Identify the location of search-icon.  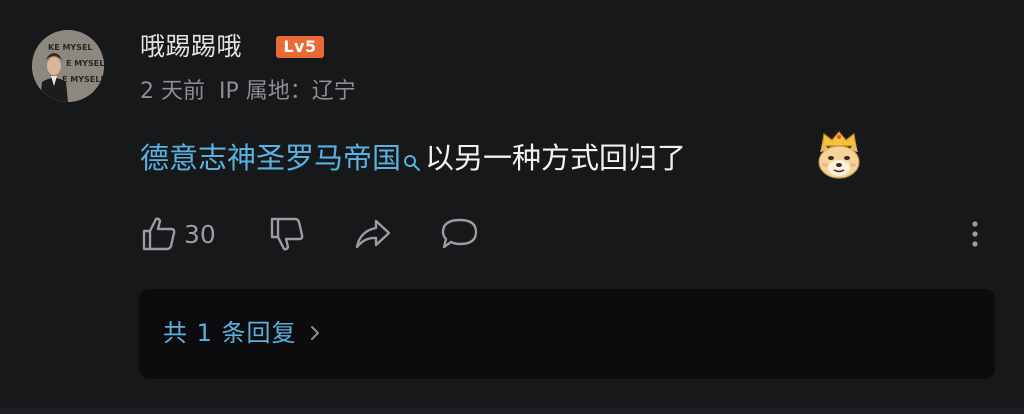
(412, 162).